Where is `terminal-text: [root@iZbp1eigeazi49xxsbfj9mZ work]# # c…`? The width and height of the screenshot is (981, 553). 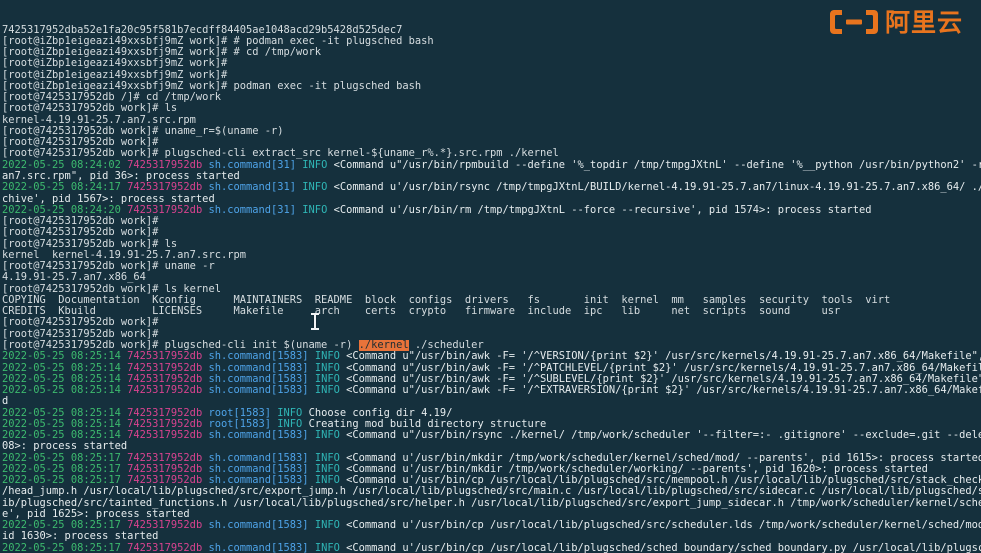 terminal-text: [root@iZbp1eigeazi49xxsbfj9mZ work]# # c… is located at coordinates (162, 53).